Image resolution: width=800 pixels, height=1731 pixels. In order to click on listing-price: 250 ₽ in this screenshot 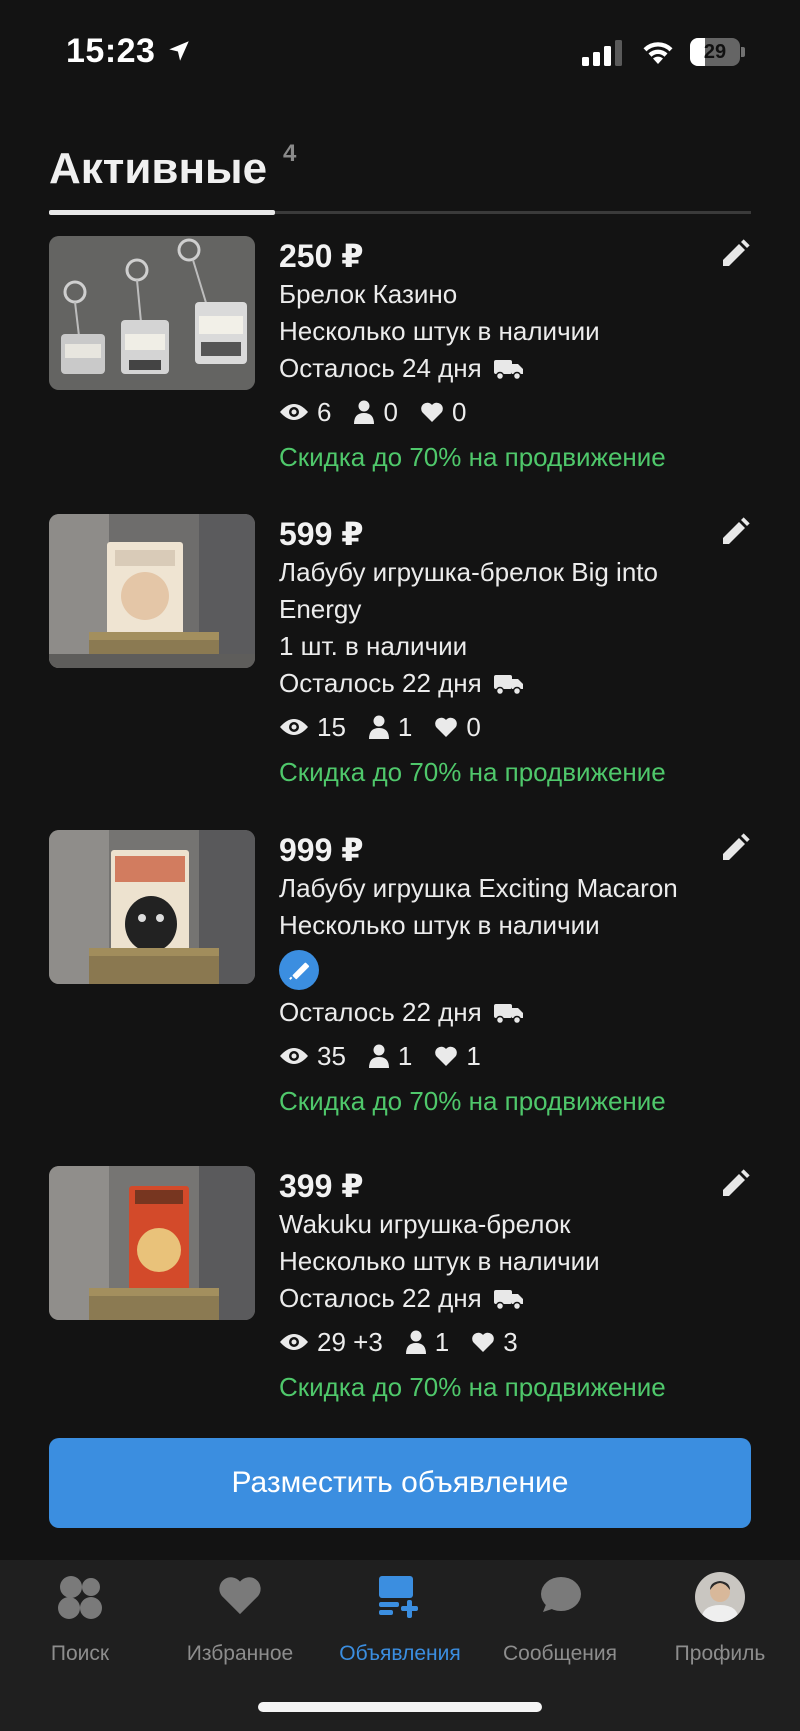, I will do `click(321, 256)`.